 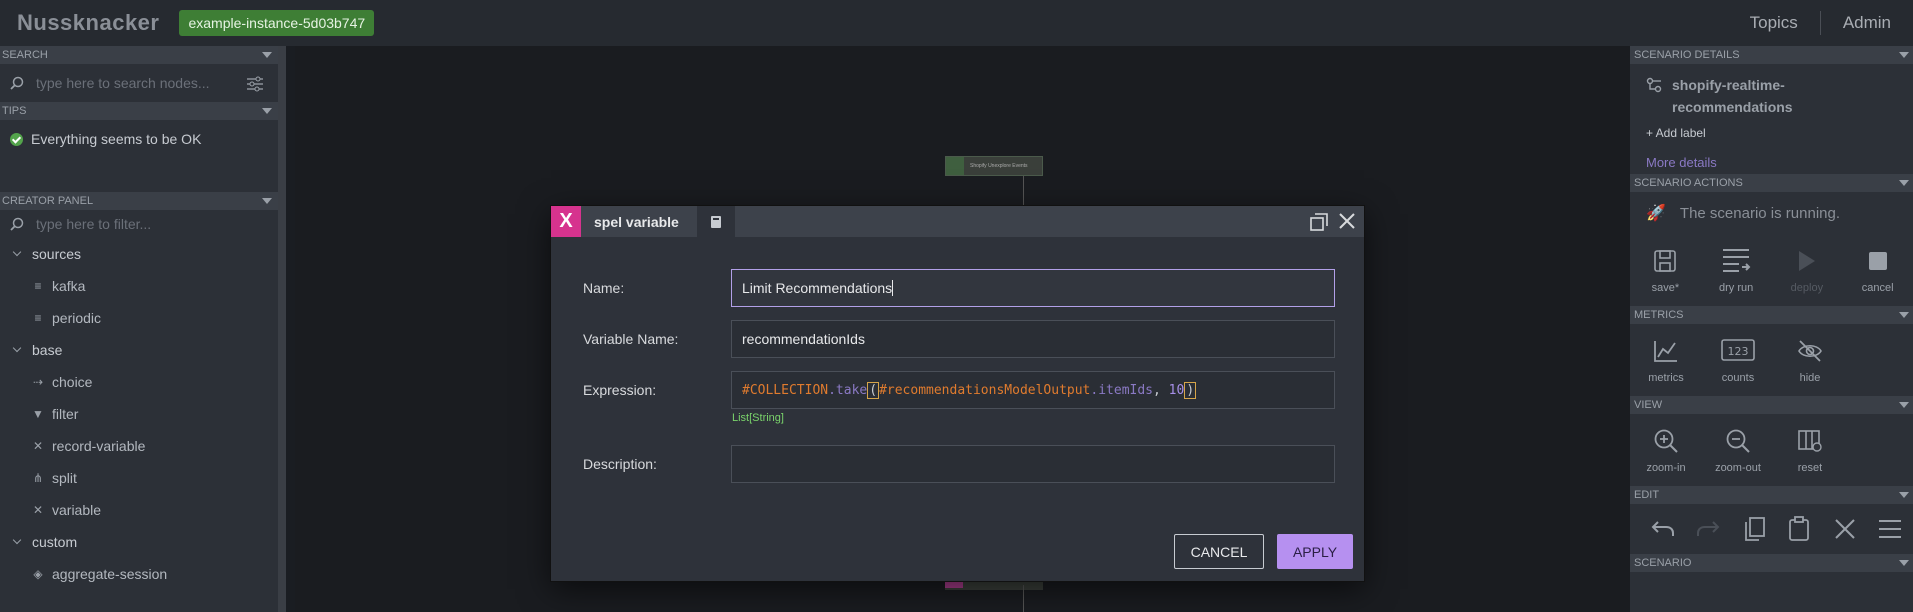 What do you see at coordinates (143, 286) in the screenshot?
I see `node-kafka: ≡ kafka` at bounding box center [143, 286].